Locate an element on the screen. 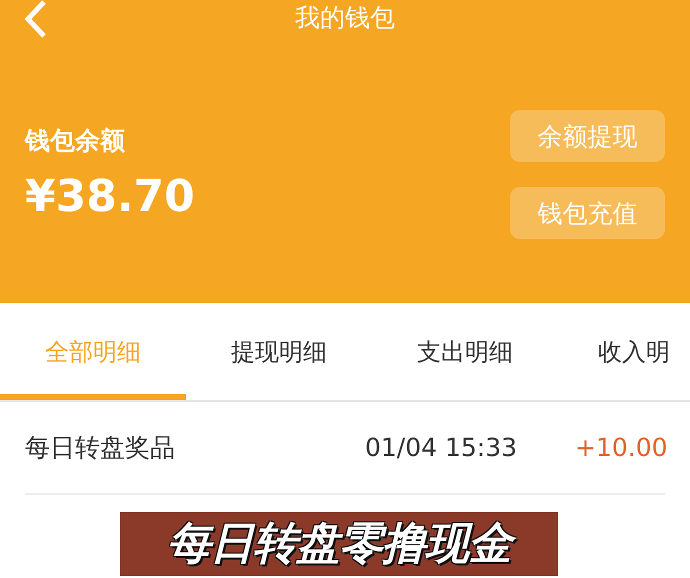 This screenshot has width=690, height=578. caption-banner: 每日转盘零撸现金 is located at coordinates (339, 544).